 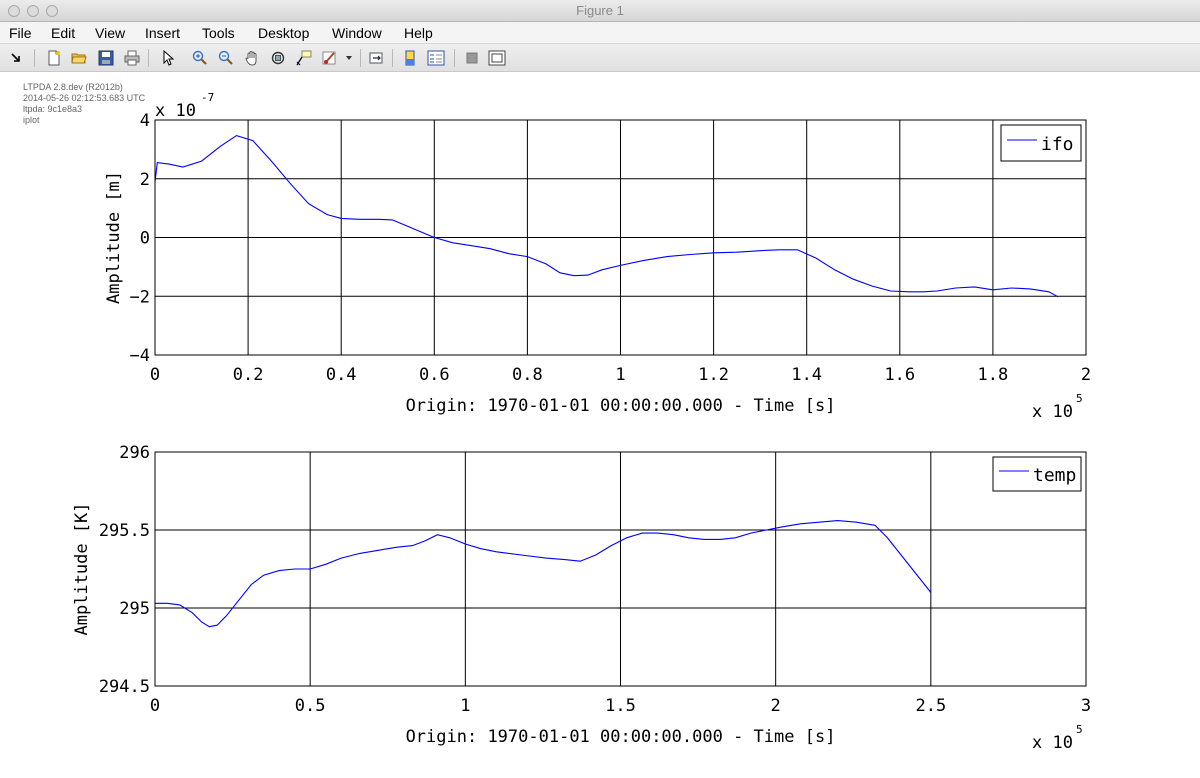 What do you see at coordinates (226, 58) in the screenshot?
I see `zoom-out-icon` at bounding box center [226, 58].